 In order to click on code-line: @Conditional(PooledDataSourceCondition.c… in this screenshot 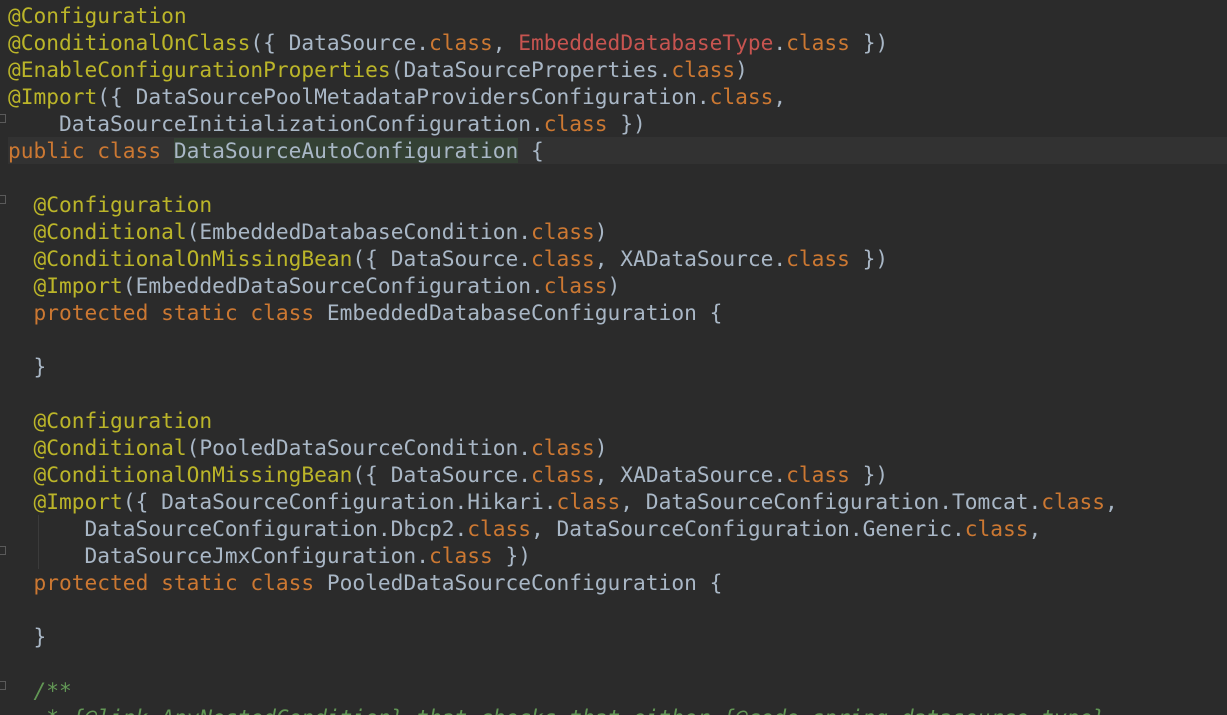, I will do `click(617, 447)`.